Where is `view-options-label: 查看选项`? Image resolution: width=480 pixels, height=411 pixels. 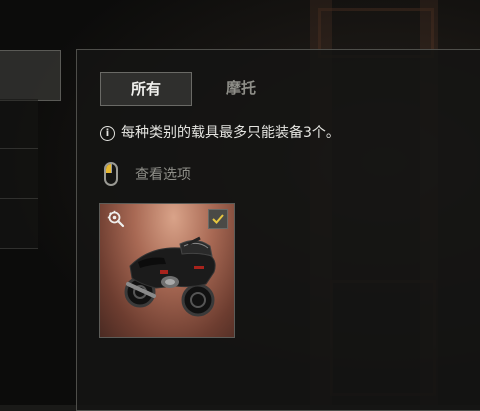
view-options-label: 查看选项 is located at coordinates (163, 175).